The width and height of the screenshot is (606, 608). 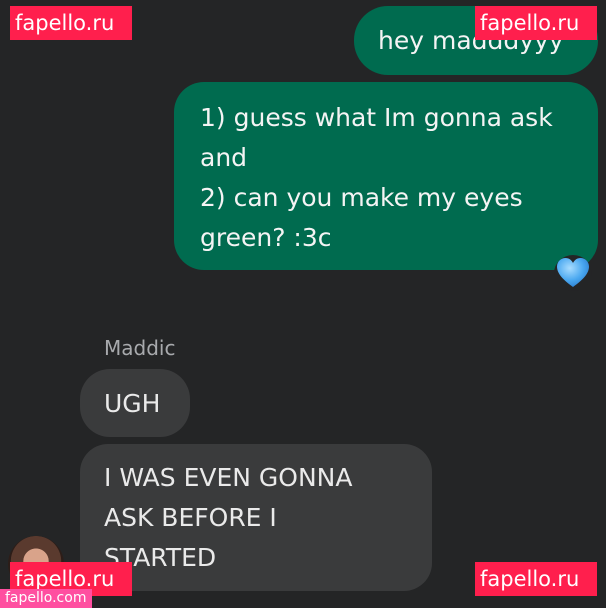 What do you see at coordinates (140, 348) in the screenshot?
I see `sender-name: Maddic` at bounding box center [140, 348].